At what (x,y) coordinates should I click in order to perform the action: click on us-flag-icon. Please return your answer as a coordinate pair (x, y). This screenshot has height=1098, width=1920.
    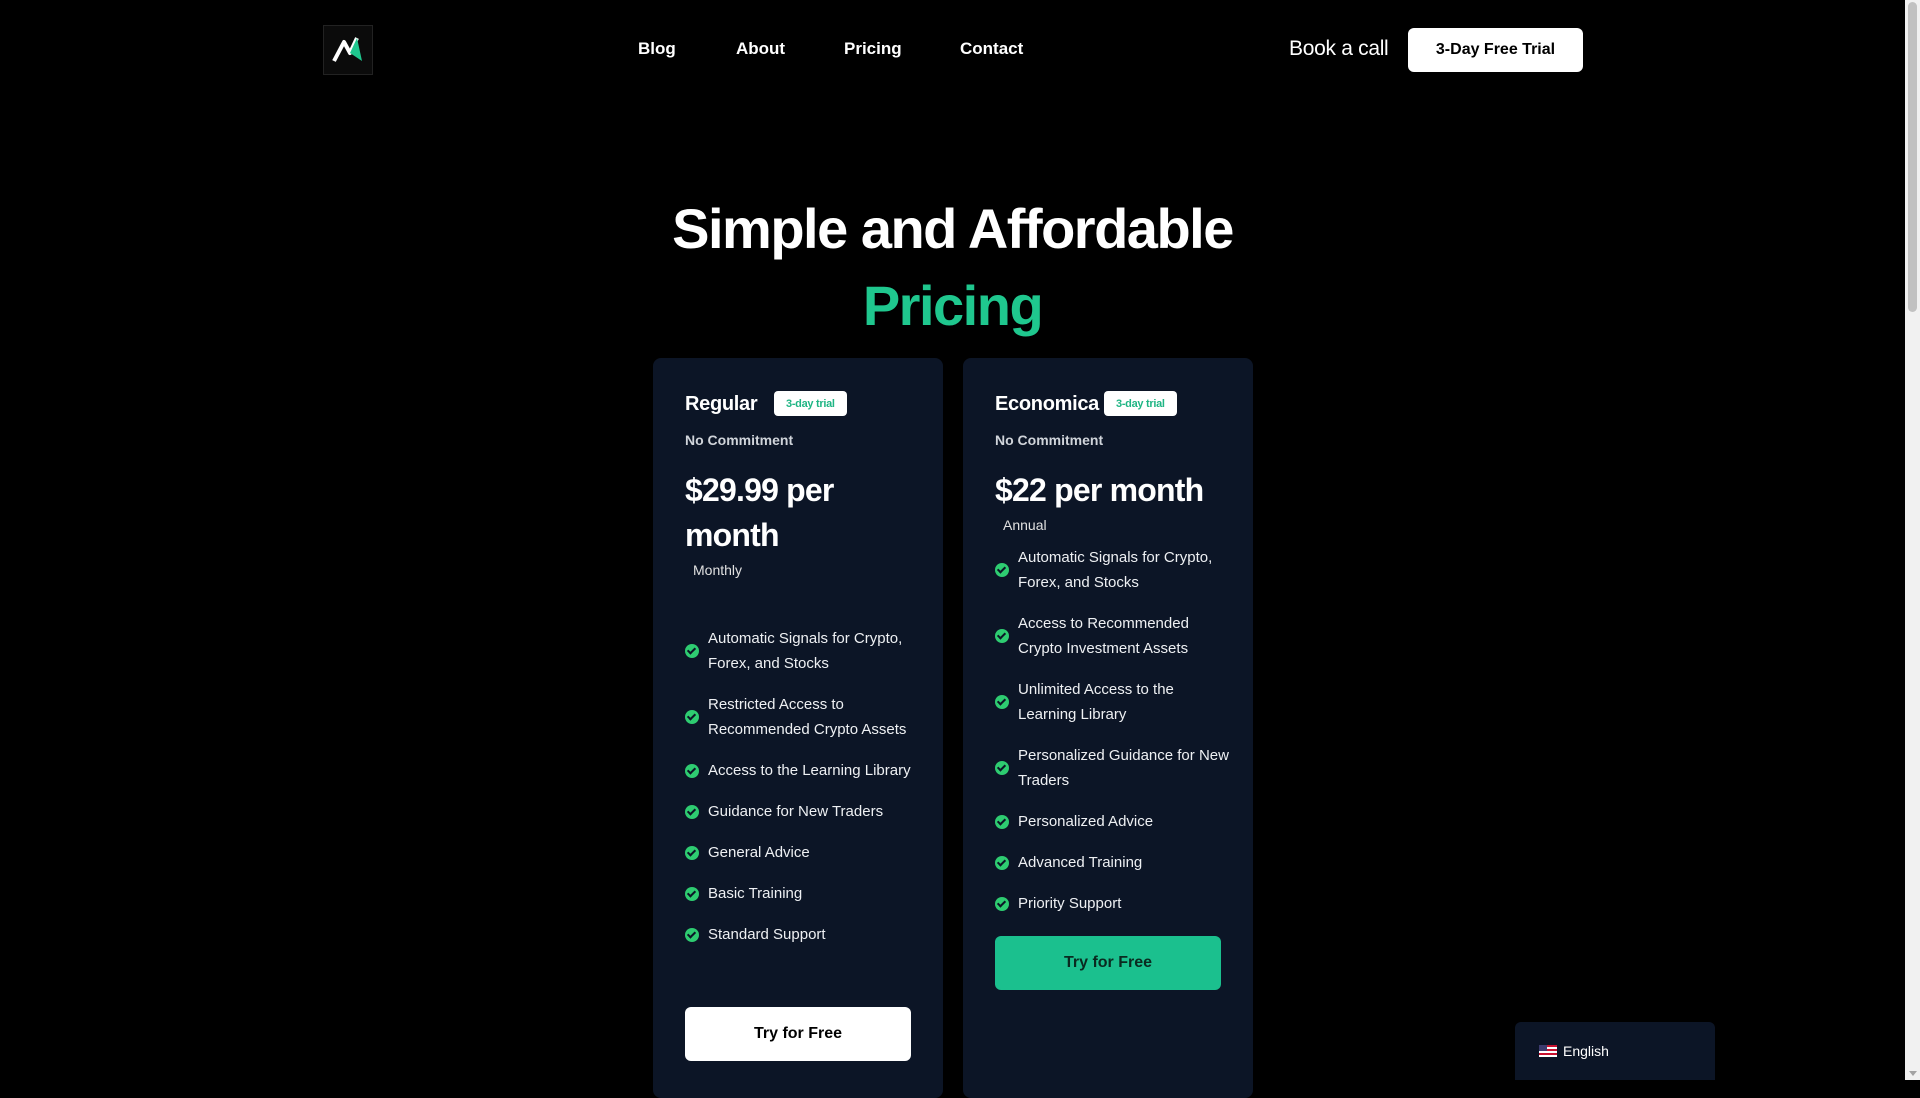
    Looking at the image, I should click on (1548, 1051).